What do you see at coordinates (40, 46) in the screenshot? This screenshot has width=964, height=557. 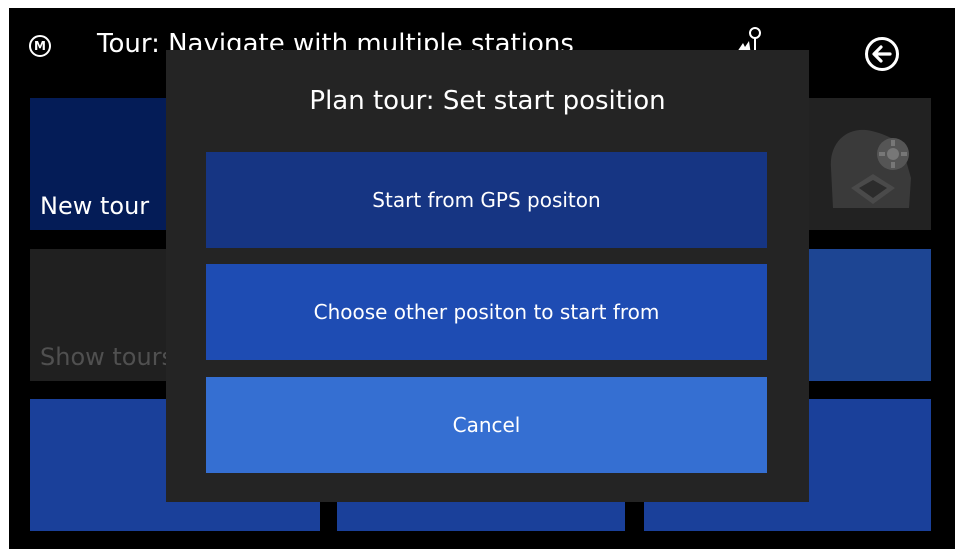 I see `app-logo-icon: M` at bounding box center [40, 46].